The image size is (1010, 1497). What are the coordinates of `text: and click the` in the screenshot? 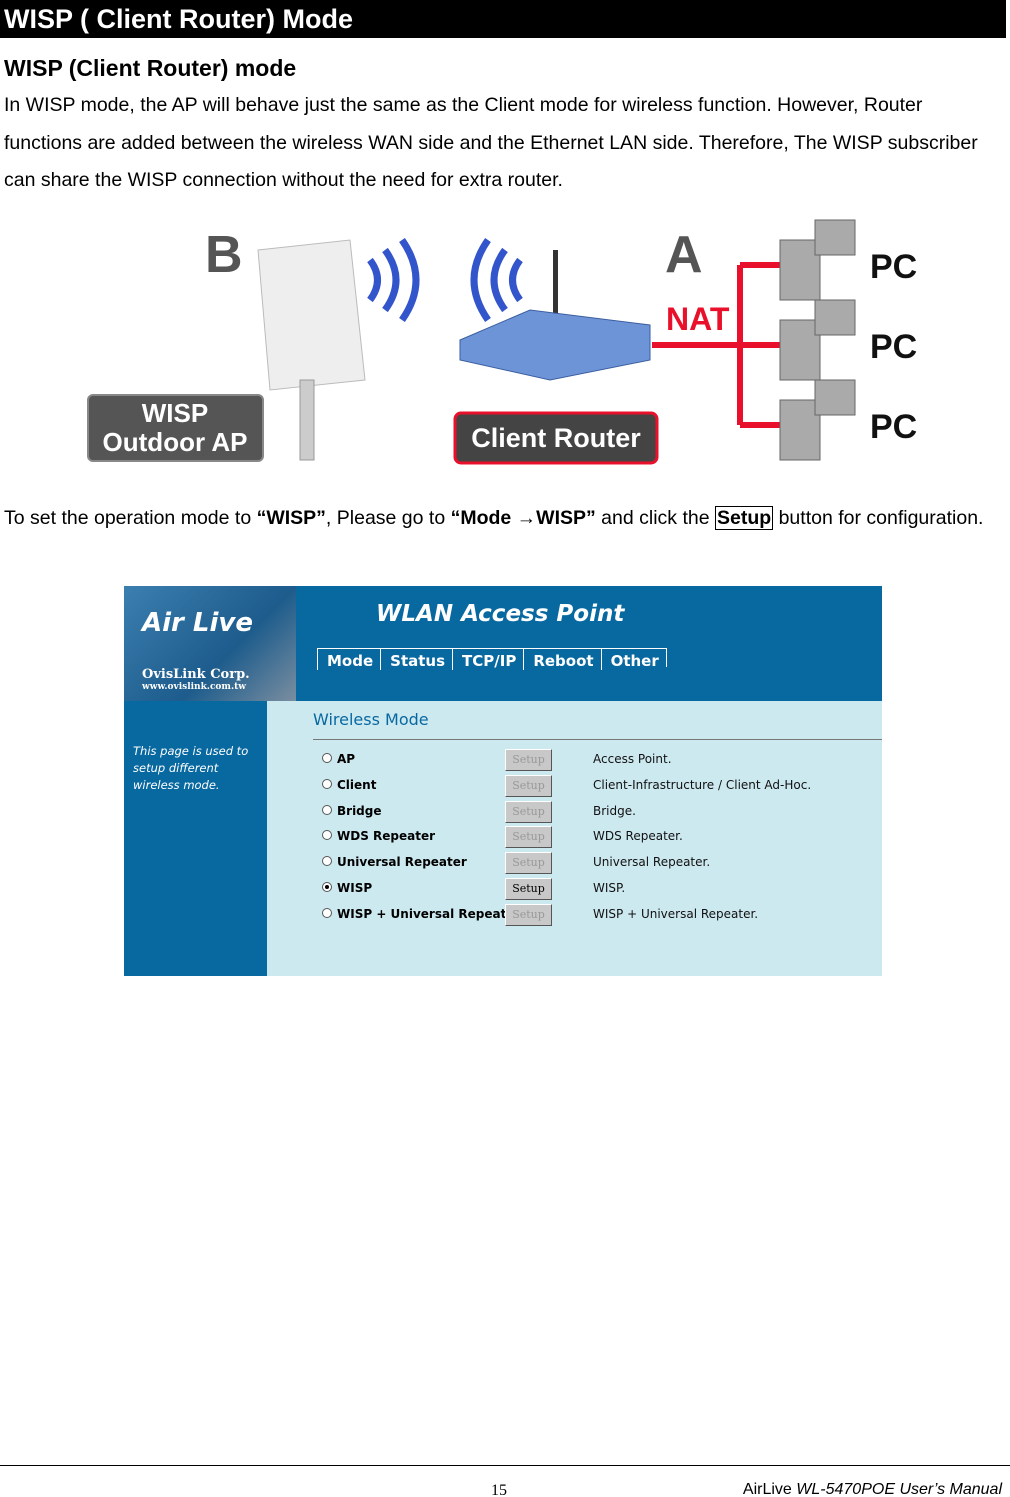 It's located at (655, 518).